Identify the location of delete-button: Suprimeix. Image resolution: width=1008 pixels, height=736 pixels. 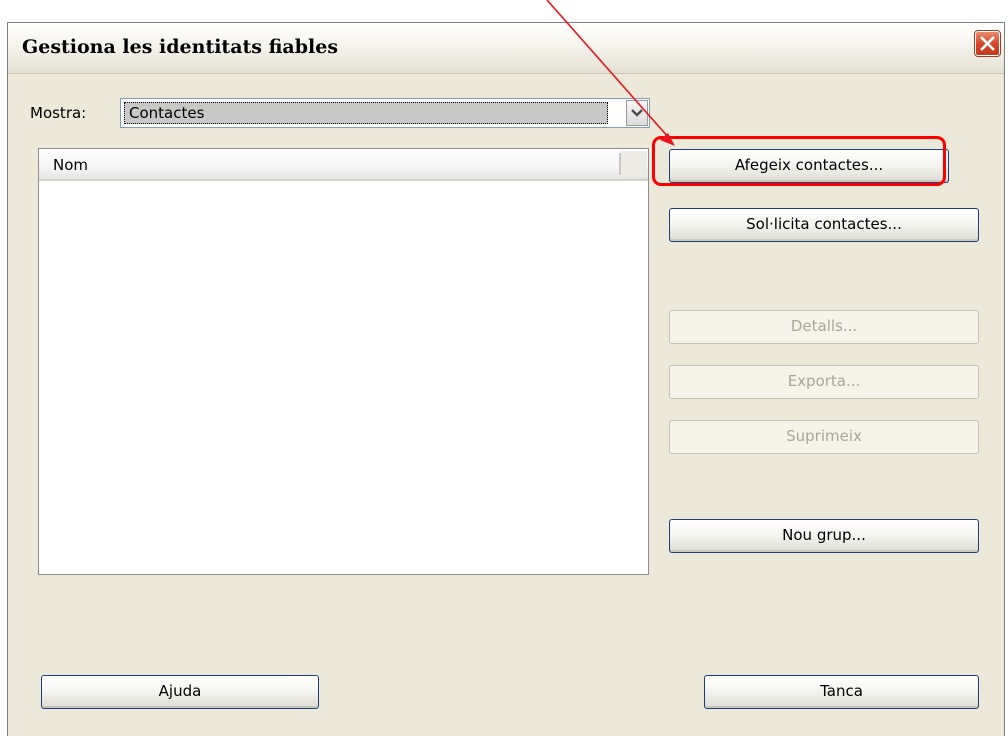
(824, 437).